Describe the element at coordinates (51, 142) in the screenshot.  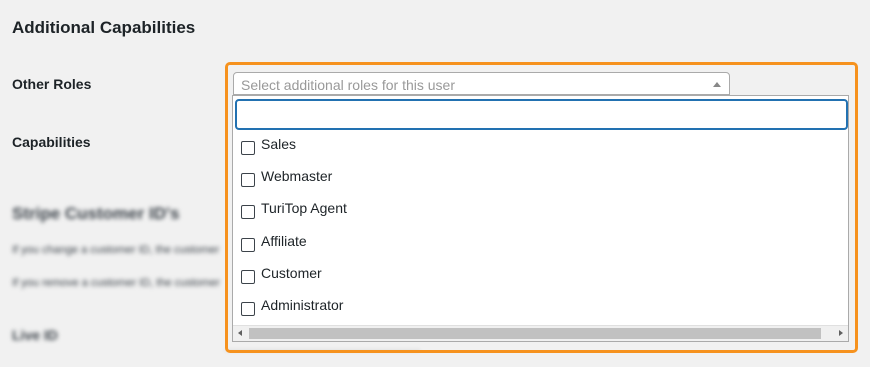
I see `capabilities-label: Capabilities` at that location.